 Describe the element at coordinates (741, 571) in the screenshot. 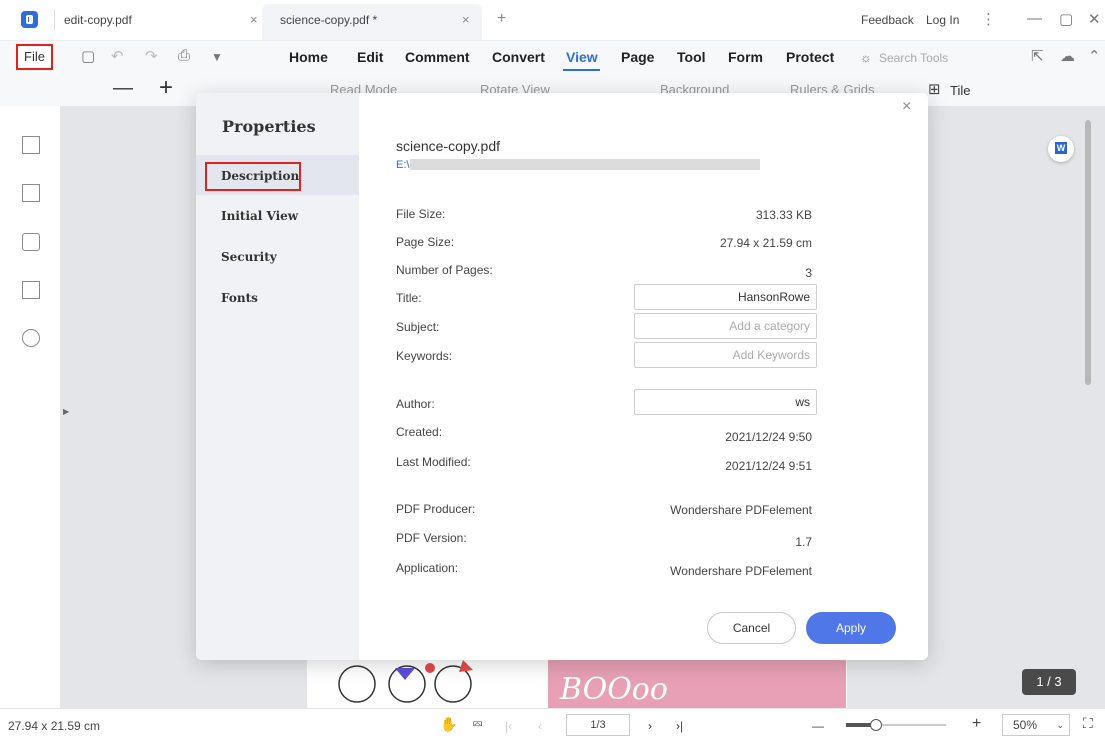

I see `application-value: Wondershare PDFelement` at that location.